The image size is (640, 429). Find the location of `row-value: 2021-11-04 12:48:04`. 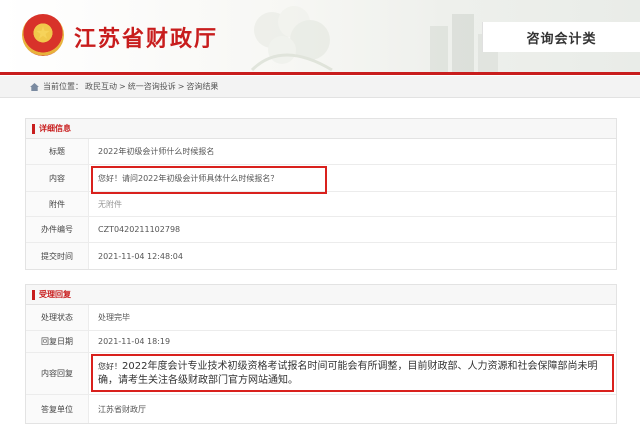

row-value: 2021-11-04 12:48:04 is located at coordinates (140, 256).